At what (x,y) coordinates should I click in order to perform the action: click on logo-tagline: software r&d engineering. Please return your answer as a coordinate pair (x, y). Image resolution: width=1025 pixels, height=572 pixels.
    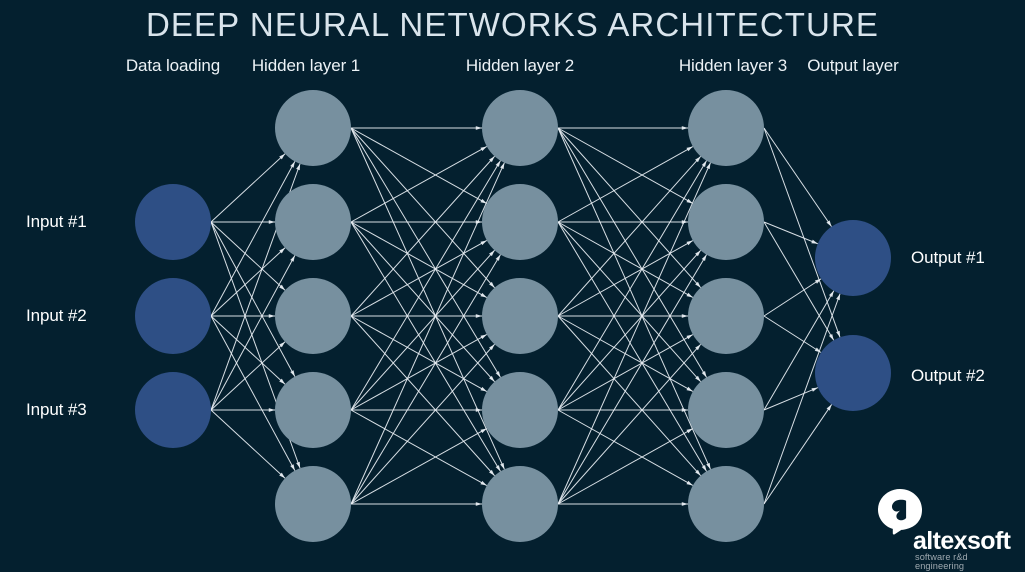
    Looking at the image, I should click on (941, 562).